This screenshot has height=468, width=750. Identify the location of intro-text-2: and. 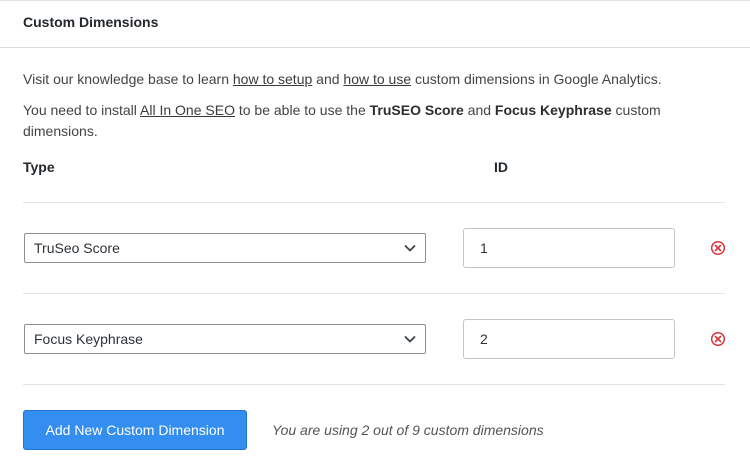
(328, 79).